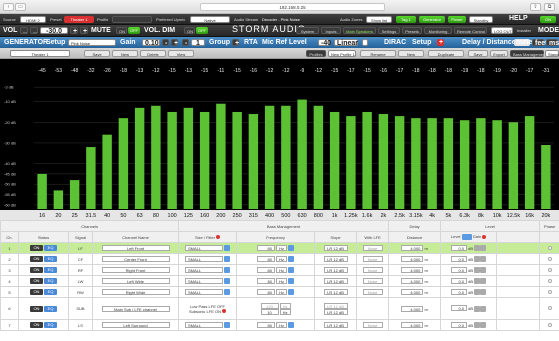  I want to click on address-bar: 192.168.0.25, so click(292, 7).